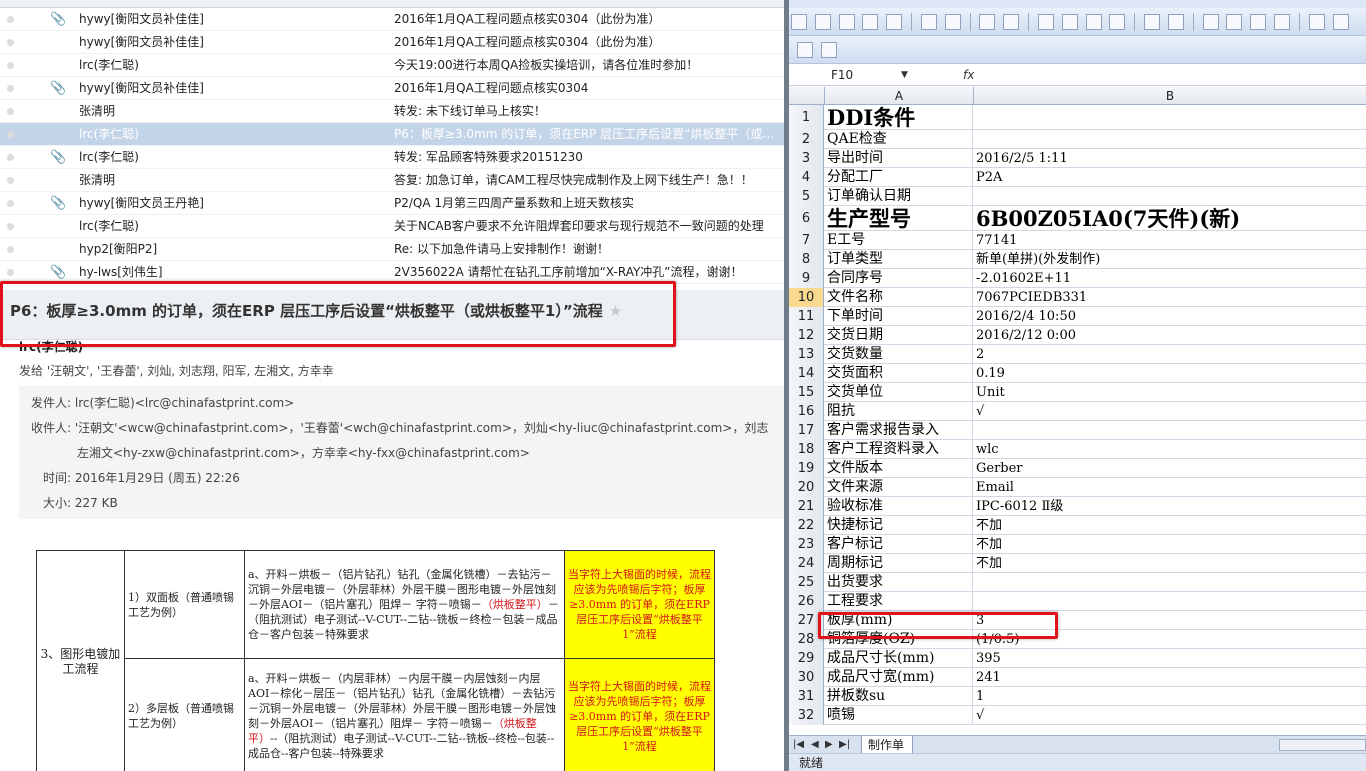 Image resolution: width=1366 pixels, height=771 pixels. What do you see at coordinates (815, 745) in the screenshot?
I see `prev-sheet-icon: ◀` at bounding box center [815, 745].